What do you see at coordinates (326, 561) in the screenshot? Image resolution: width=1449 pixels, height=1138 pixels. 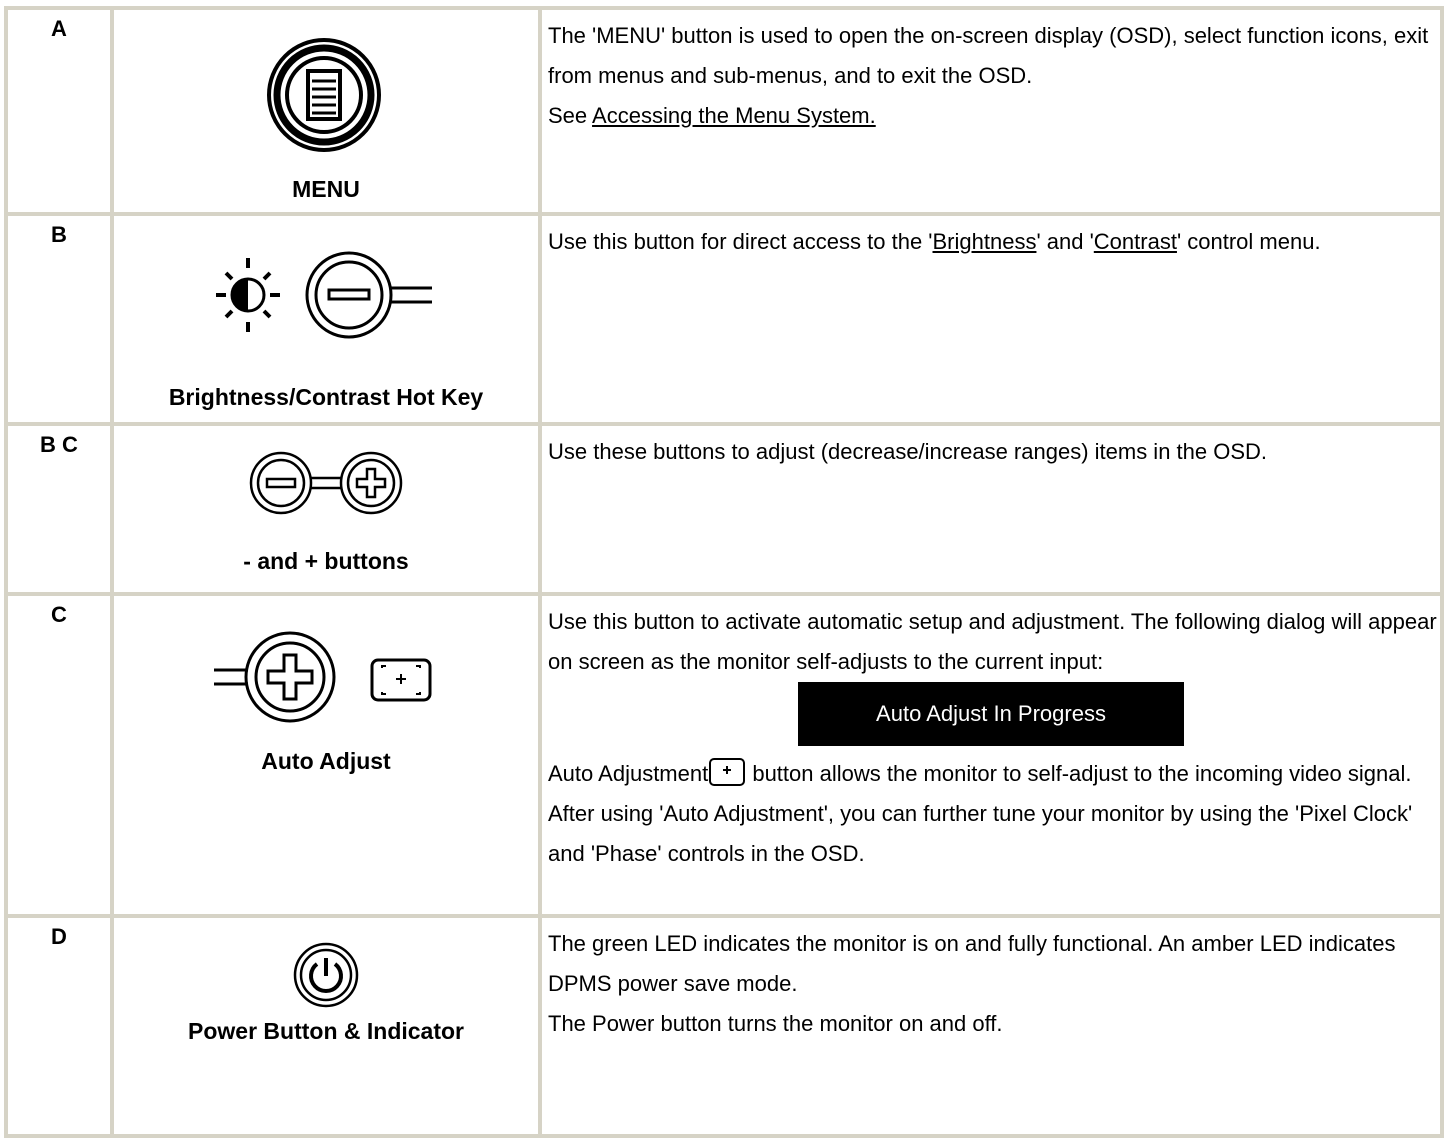 I see `icon-caption: - and + buttons` at bounding box center [326, 561].